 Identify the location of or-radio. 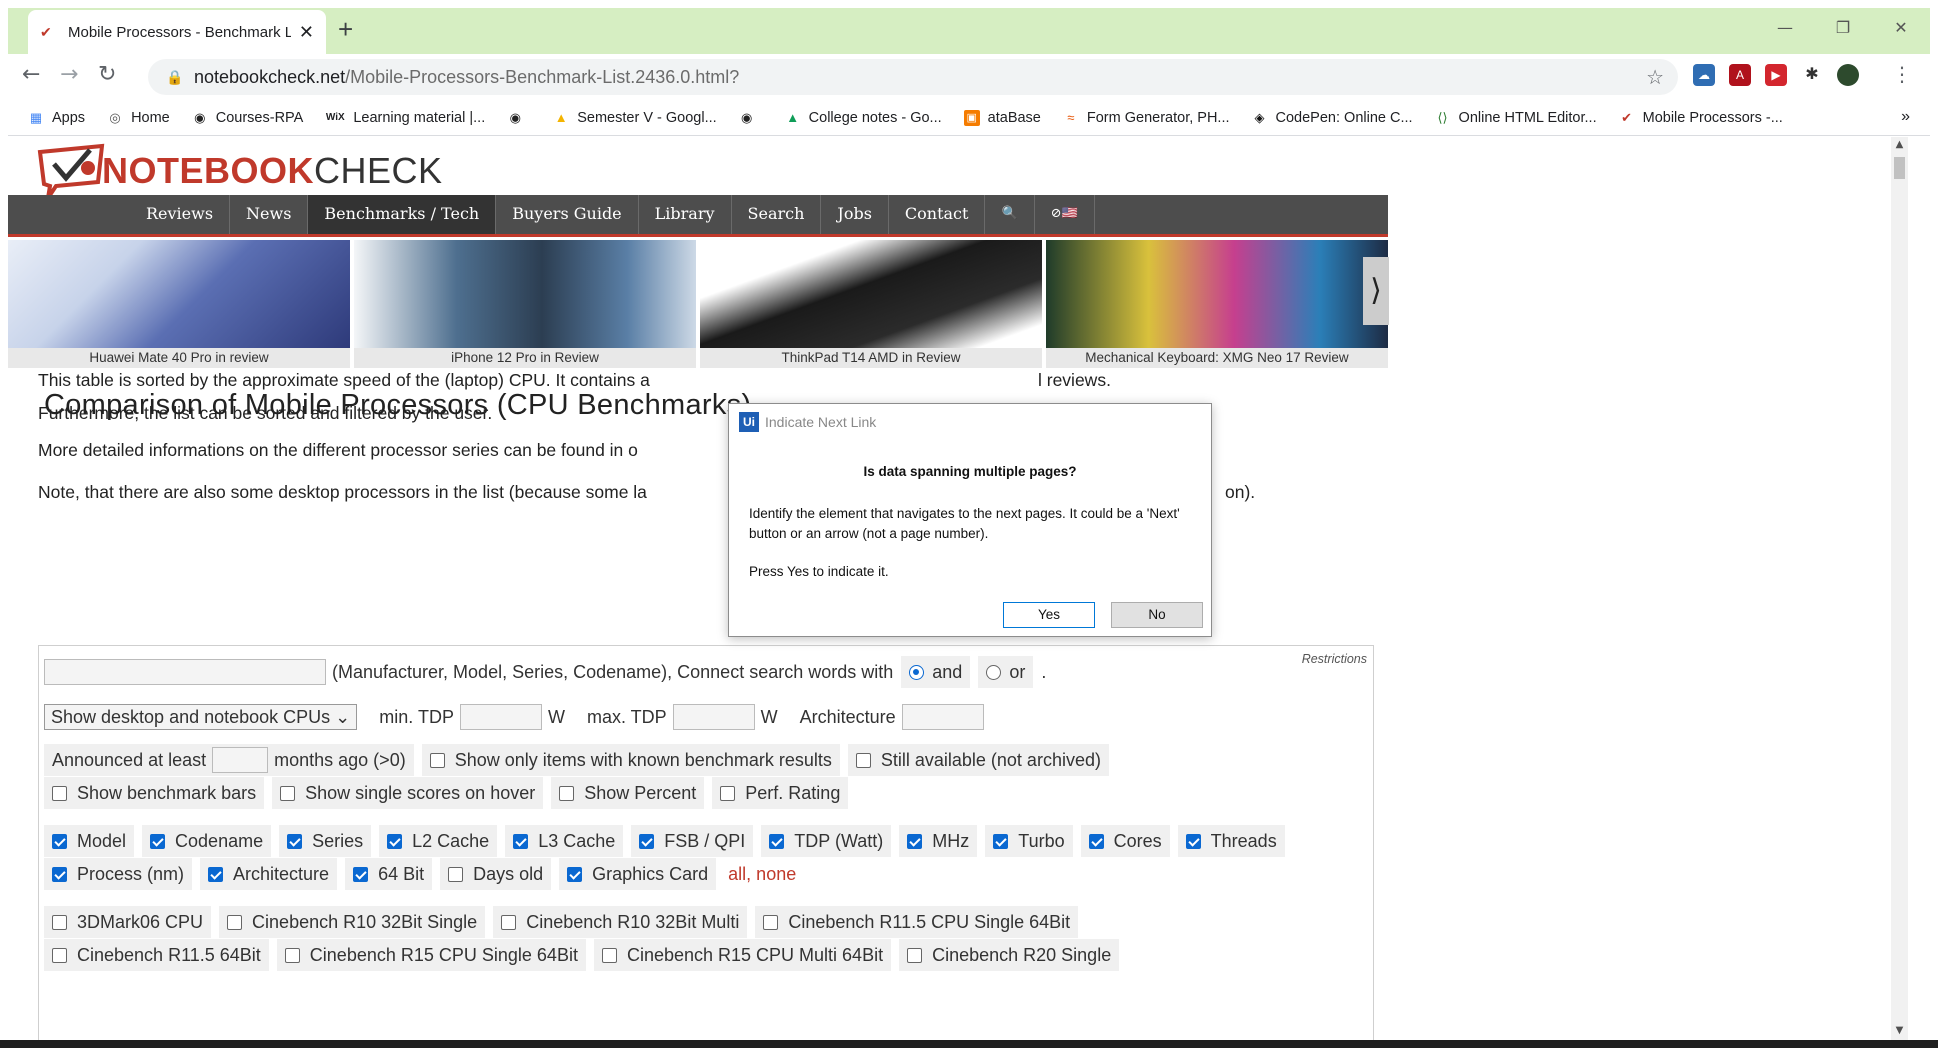
(994, 672).